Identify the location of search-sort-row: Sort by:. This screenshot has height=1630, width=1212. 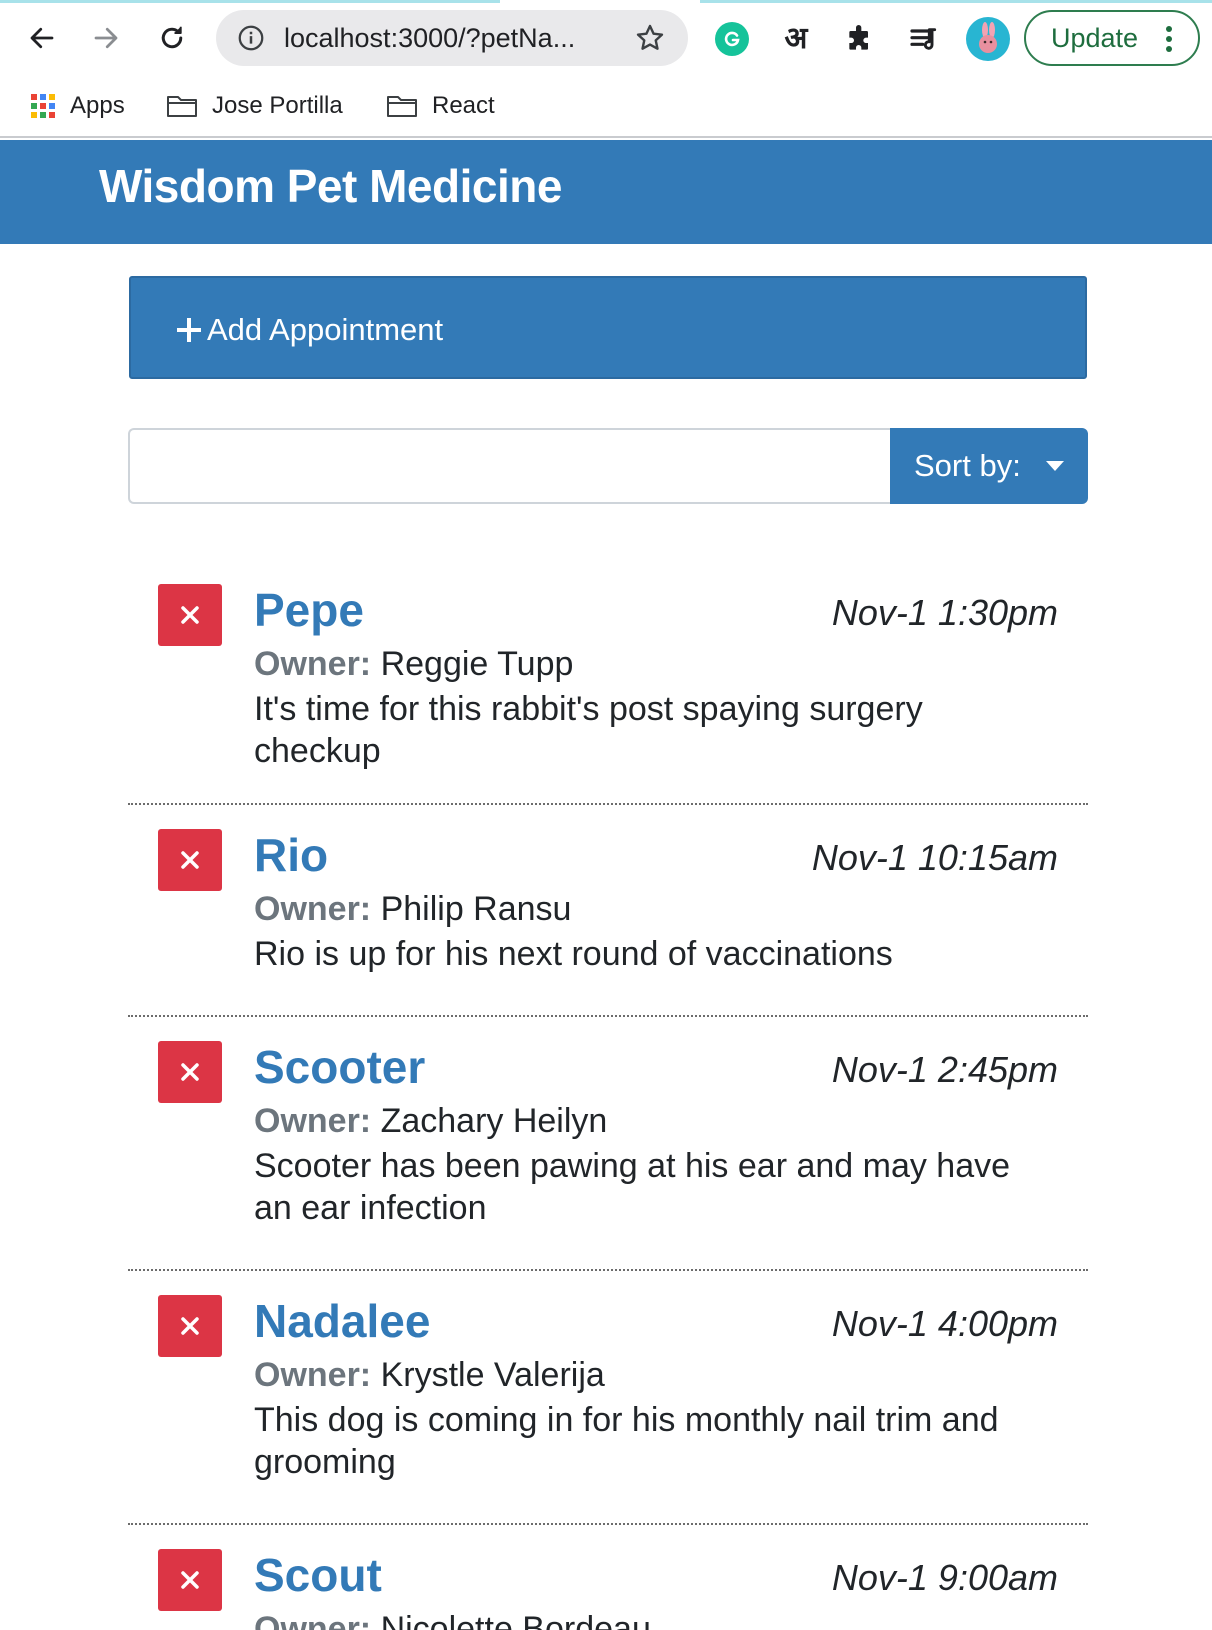
(608, 466).